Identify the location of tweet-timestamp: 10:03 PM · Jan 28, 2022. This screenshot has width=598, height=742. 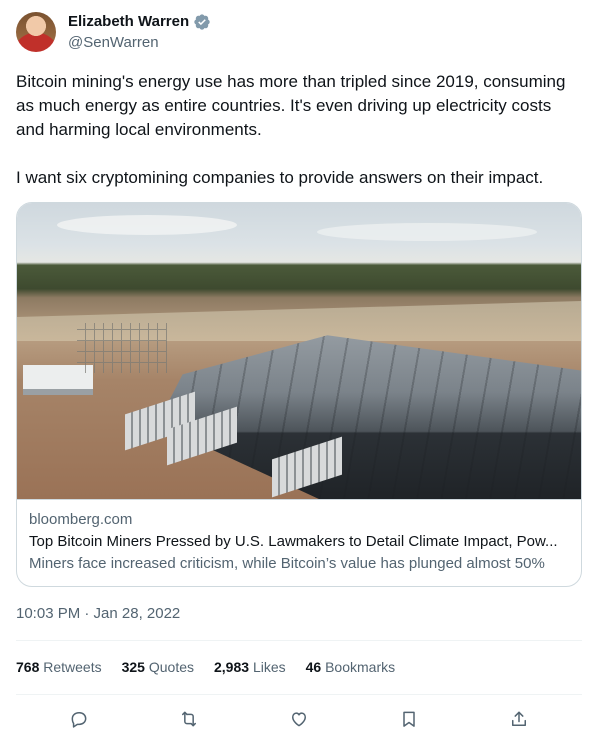
(98, 614).